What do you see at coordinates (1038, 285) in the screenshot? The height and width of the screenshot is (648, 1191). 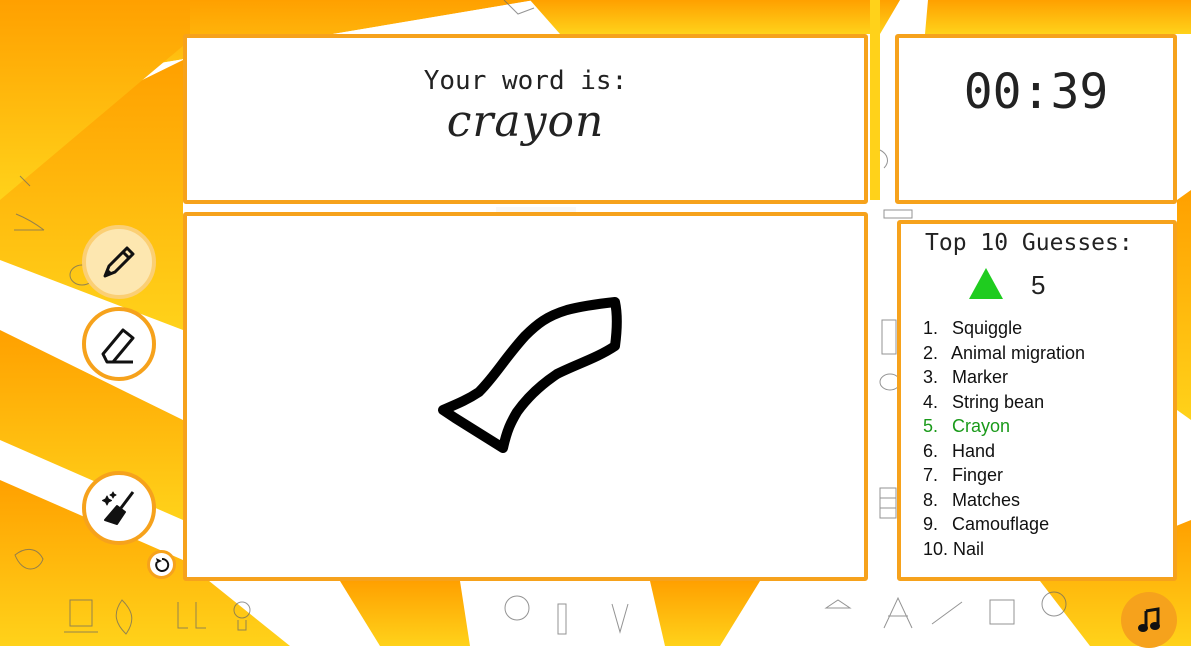 I see `guess-rank: 5` at bounding box center [1038, 285].